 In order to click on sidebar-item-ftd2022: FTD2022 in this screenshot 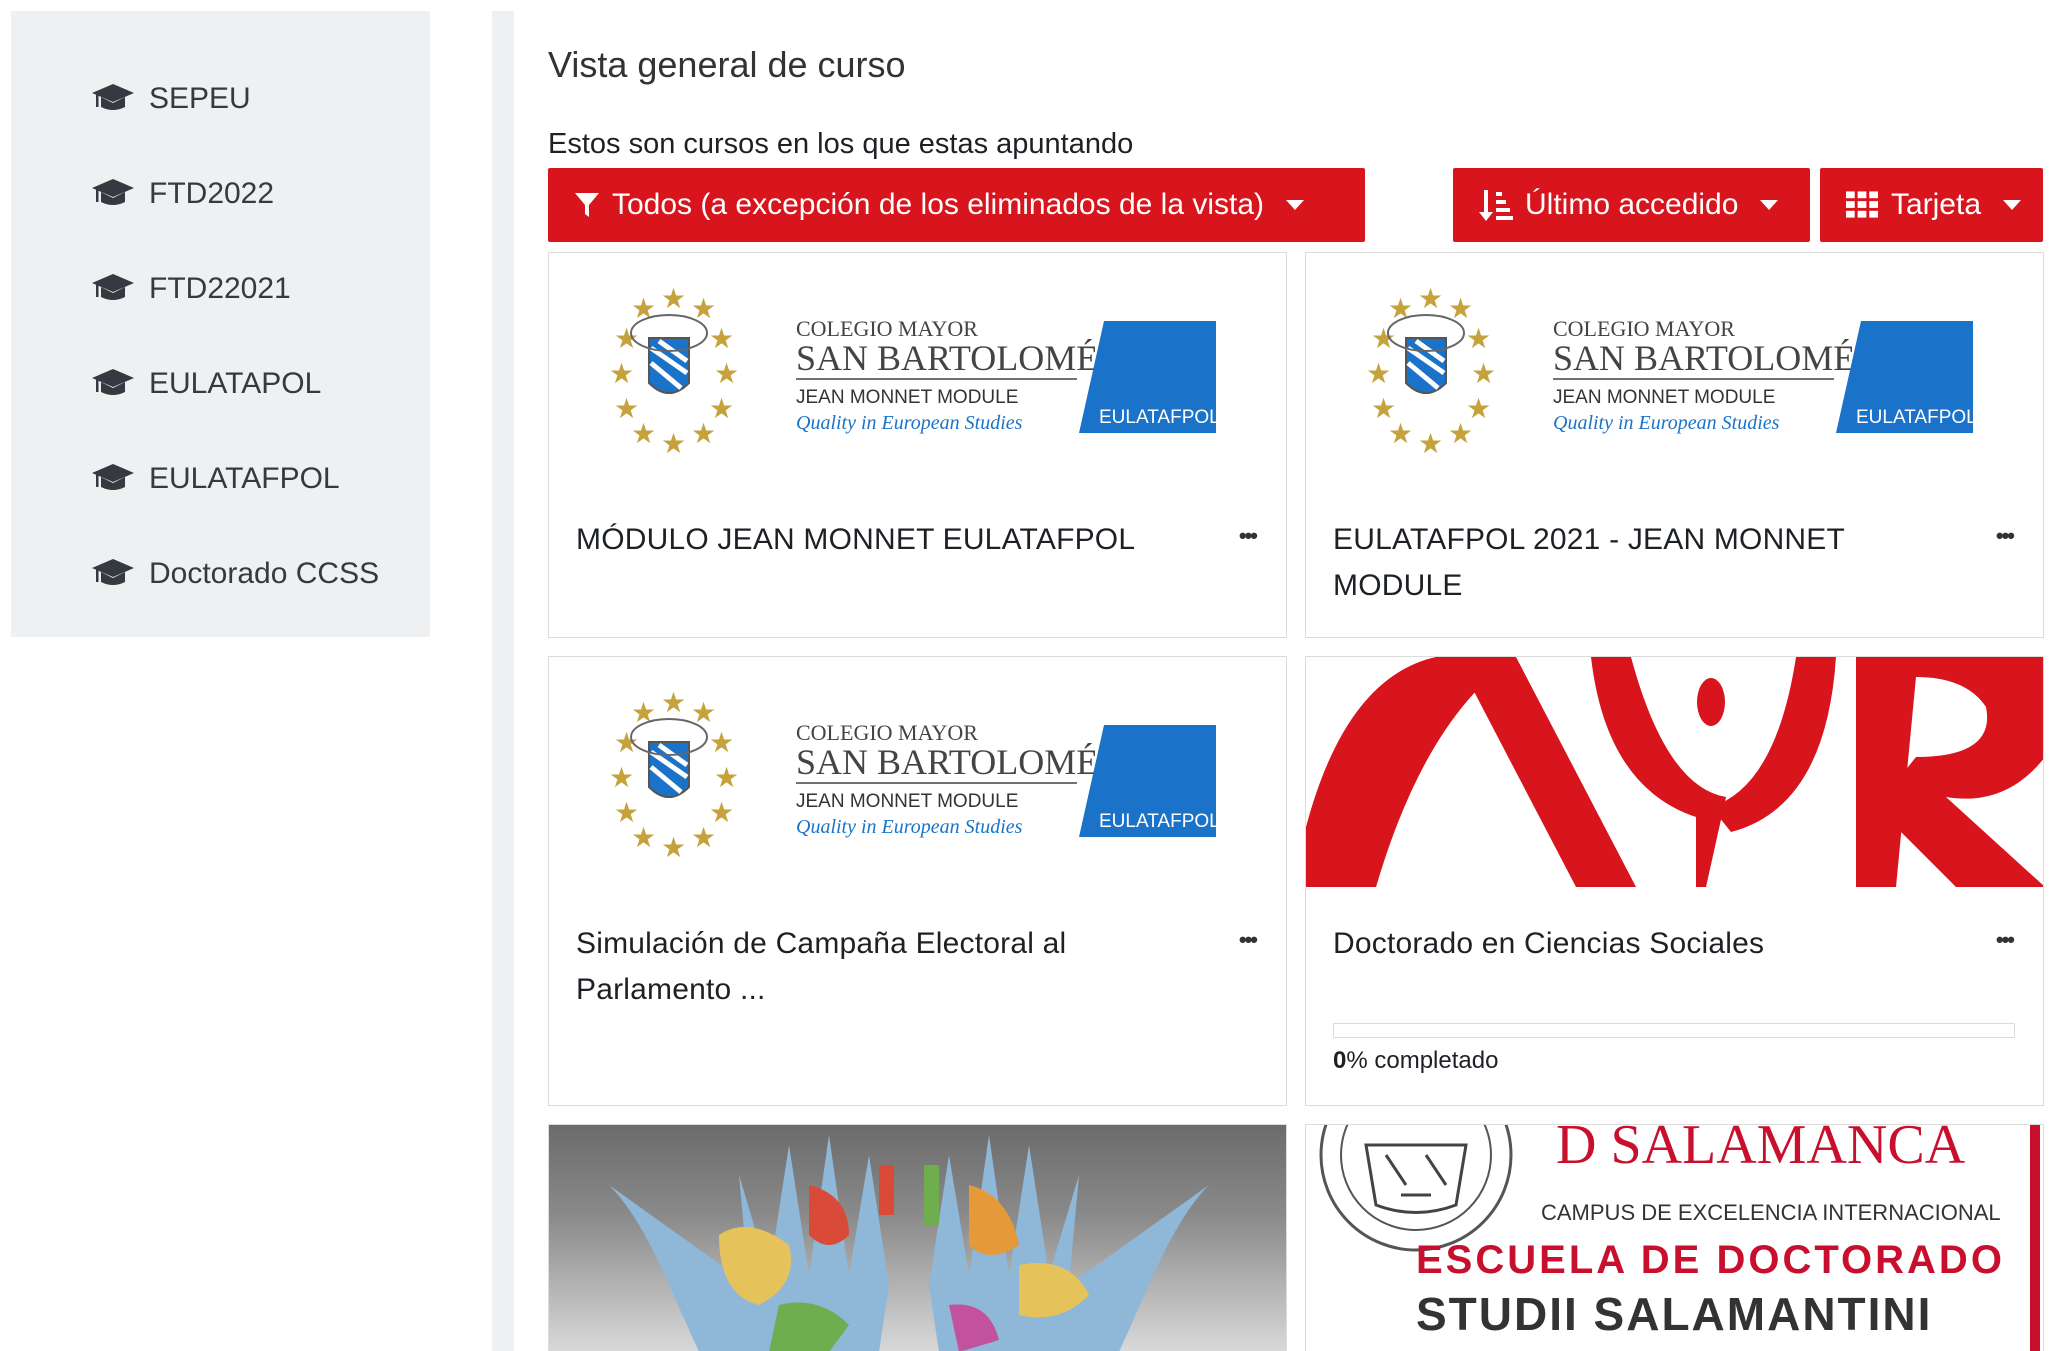, I will do `click(182, 194)`.